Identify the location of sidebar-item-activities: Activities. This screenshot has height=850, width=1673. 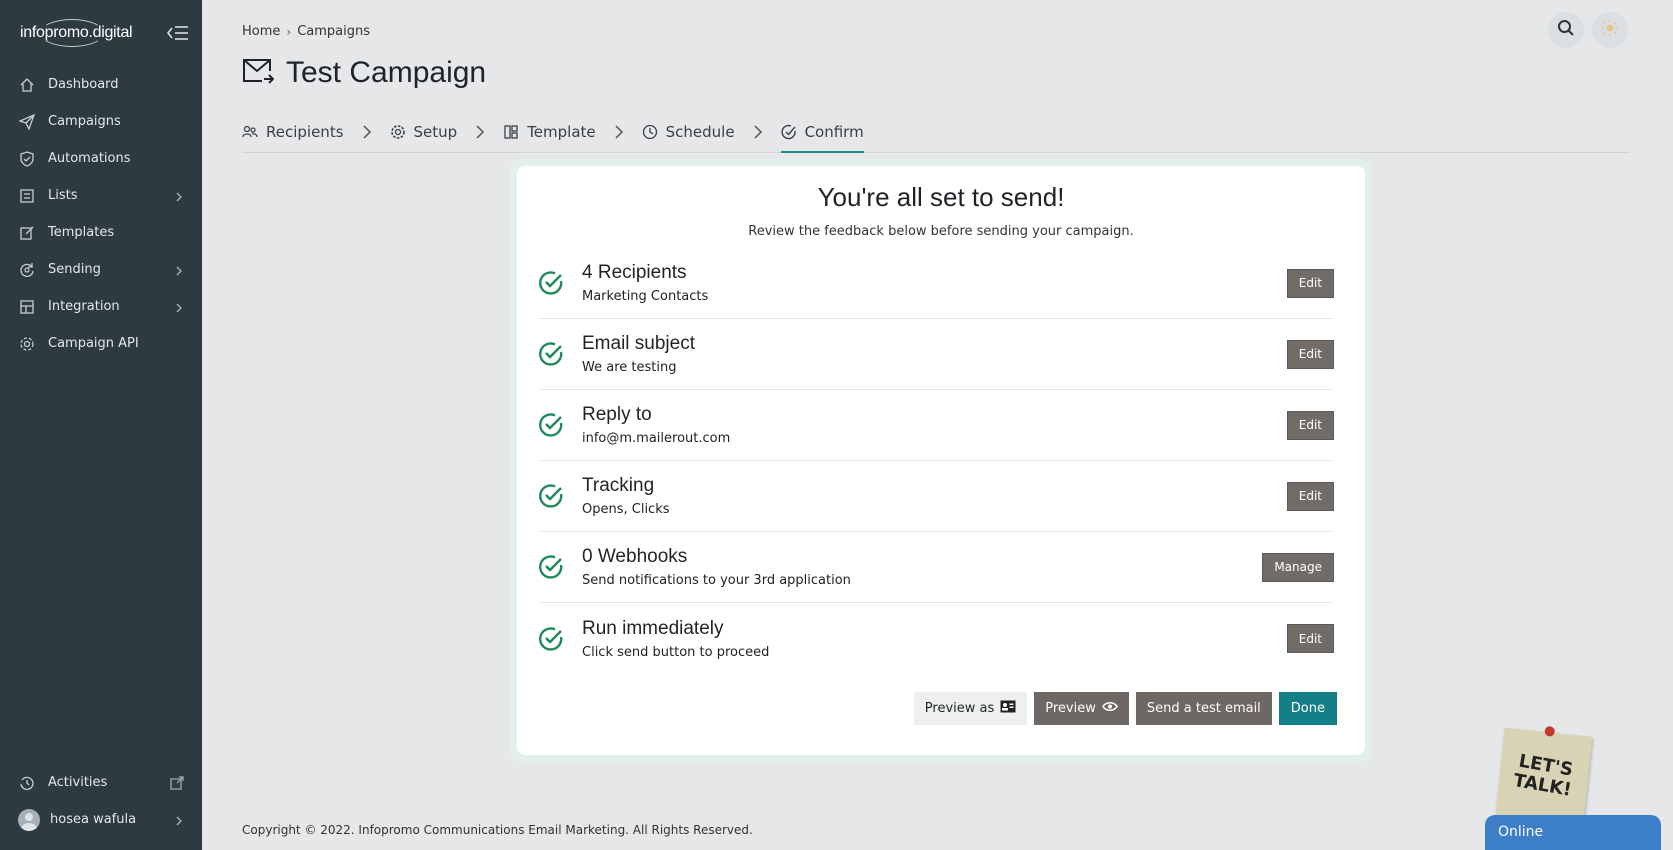
(101, 782).